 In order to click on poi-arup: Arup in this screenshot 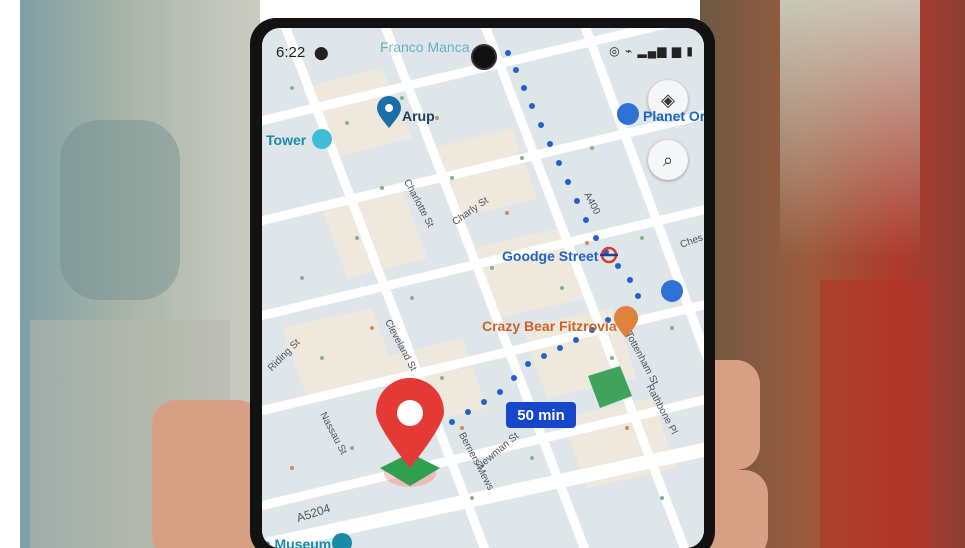, I will do `click(418, 116)`.